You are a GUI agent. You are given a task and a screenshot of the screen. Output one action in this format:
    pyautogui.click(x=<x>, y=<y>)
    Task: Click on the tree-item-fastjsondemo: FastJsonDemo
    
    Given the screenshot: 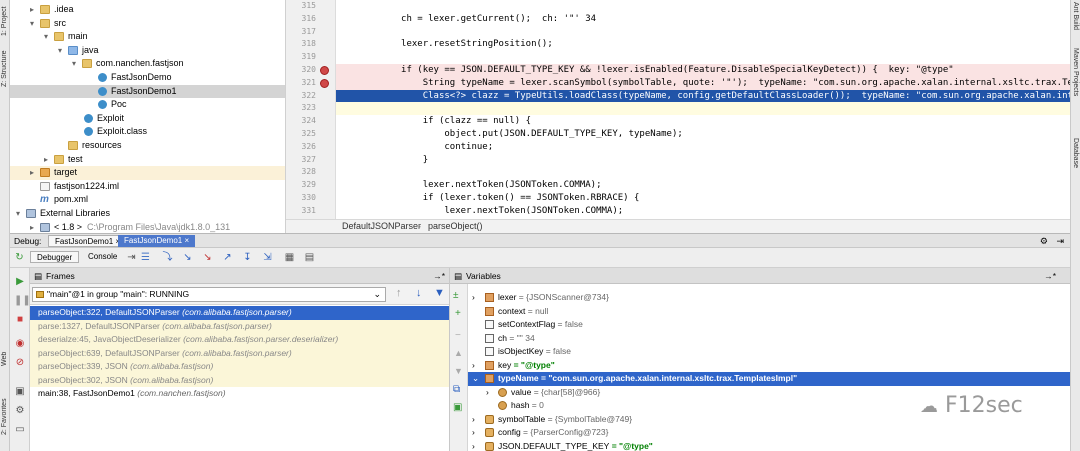 What is the action you would take?
    pyautogui.click(x=147, y=78)
    